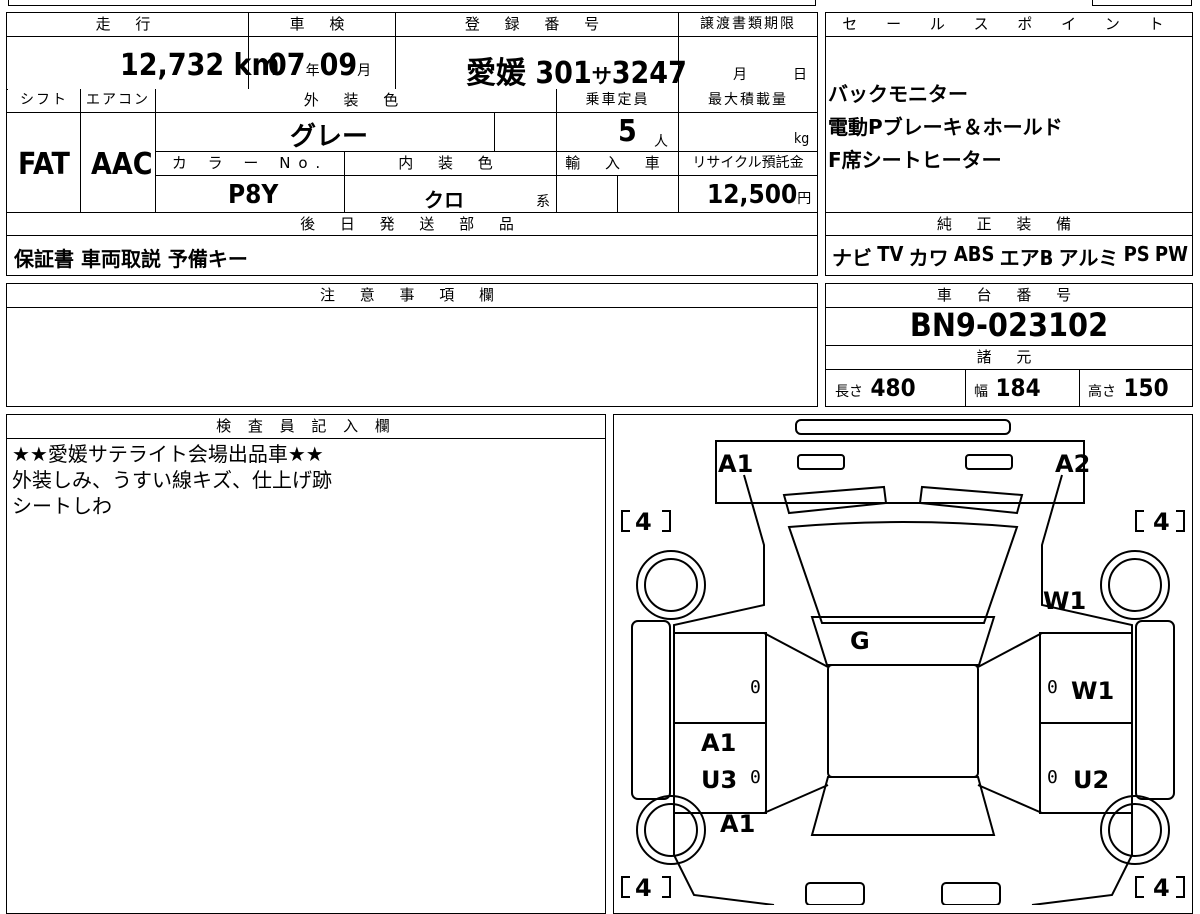 Image resolution: width=1200 pixels, height=914 pixels. What do you see at coordinates (444, 200) in the screenshot?
I see `interior-color-value: クロ` at bounding box center [444, 200].